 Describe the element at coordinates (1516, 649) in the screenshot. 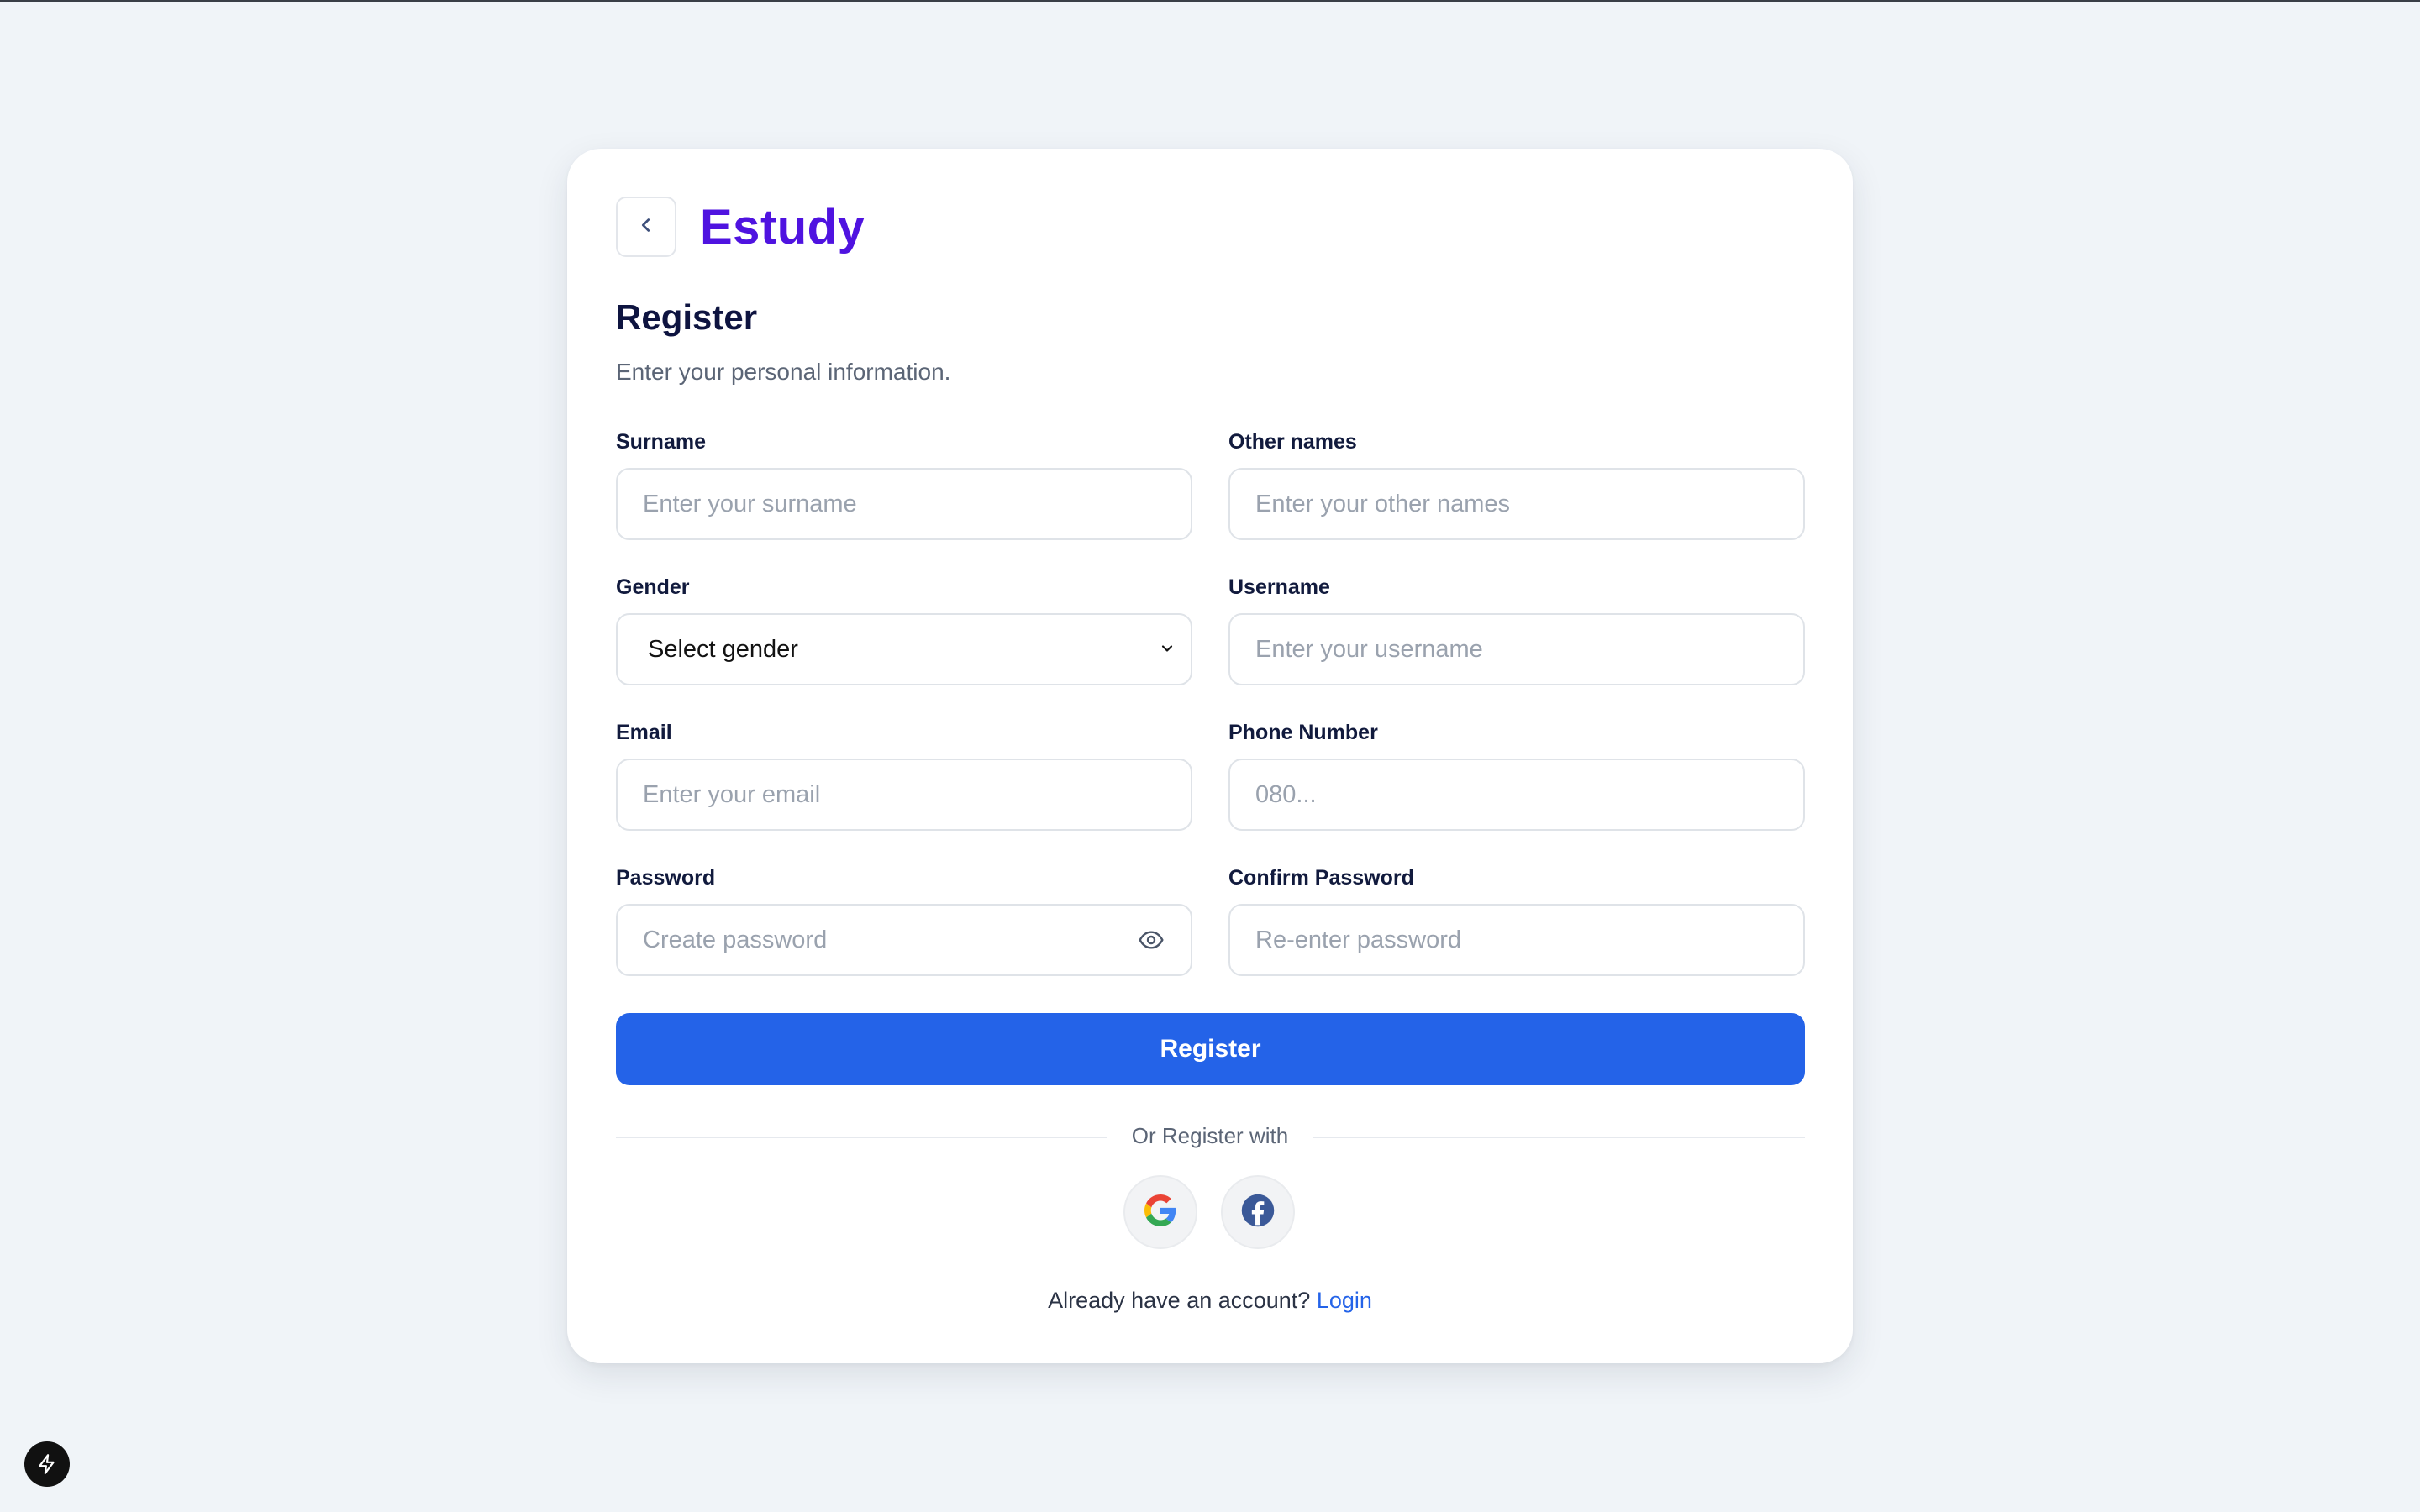

I see `username-input: Enter your username` at that location.